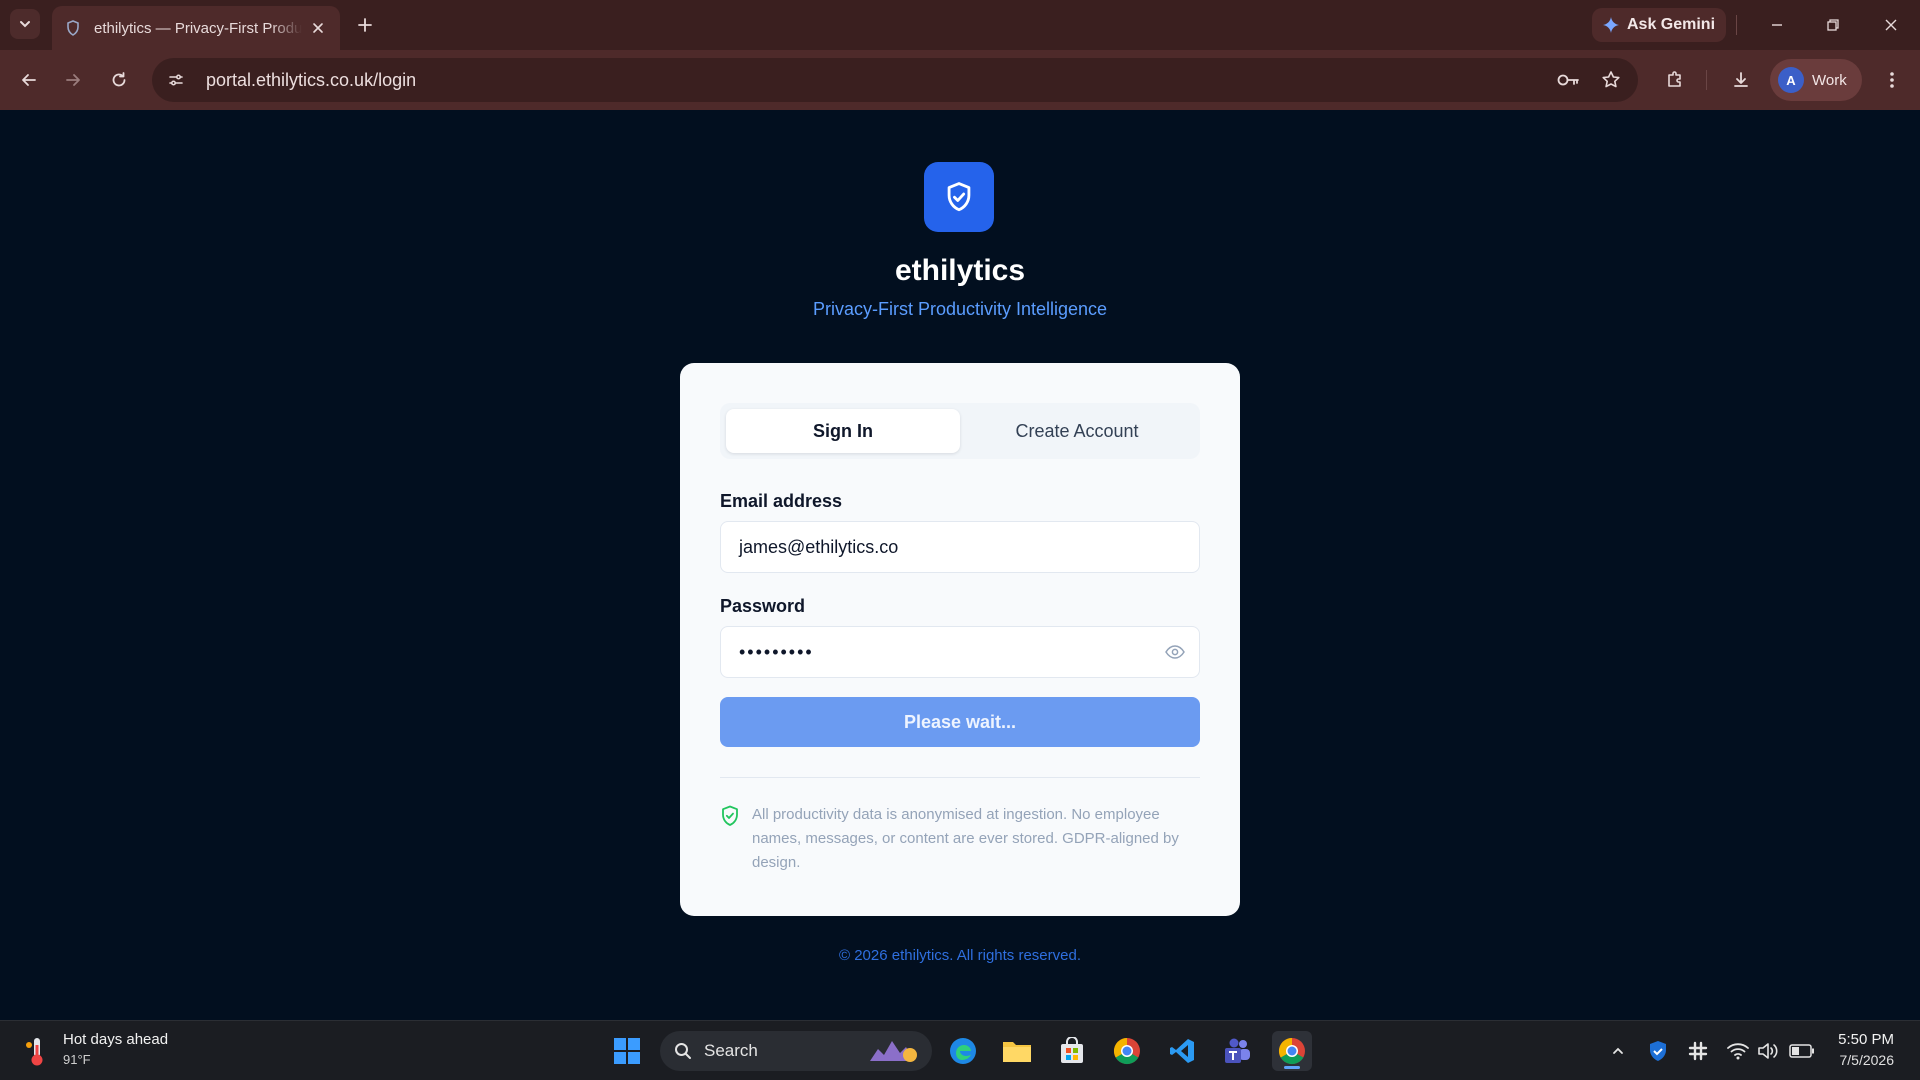  I want to click on new-tab-button, so click(365, 25).